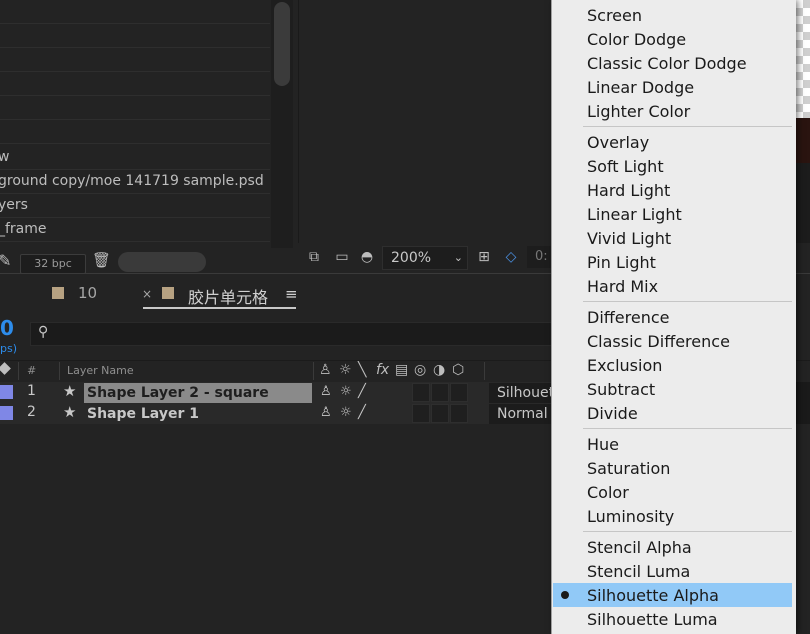 This screenshot has width=810, height=634. Describe the element at coordinates (638, 111) in the screenshot. I see `menu-item-lighter-color: Lighter Color` at that location.